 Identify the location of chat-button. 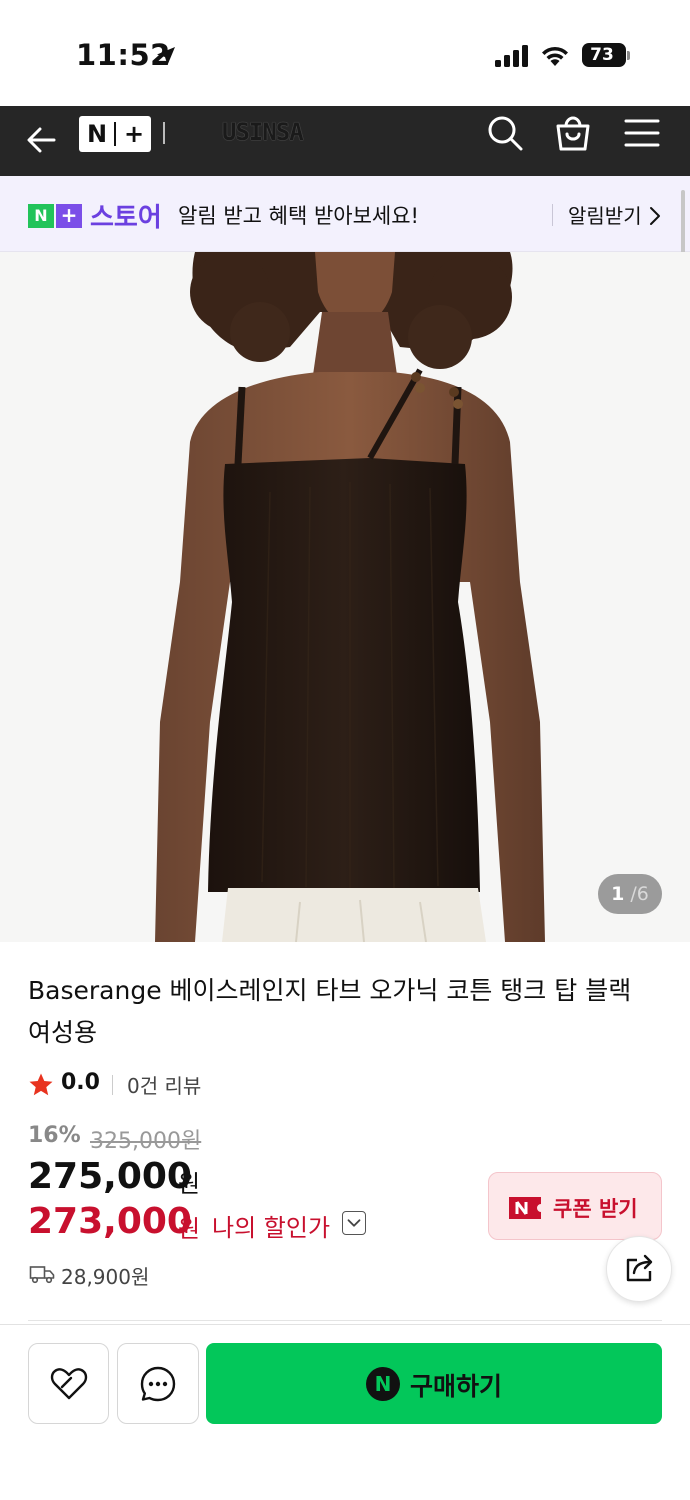
(158, 1383).